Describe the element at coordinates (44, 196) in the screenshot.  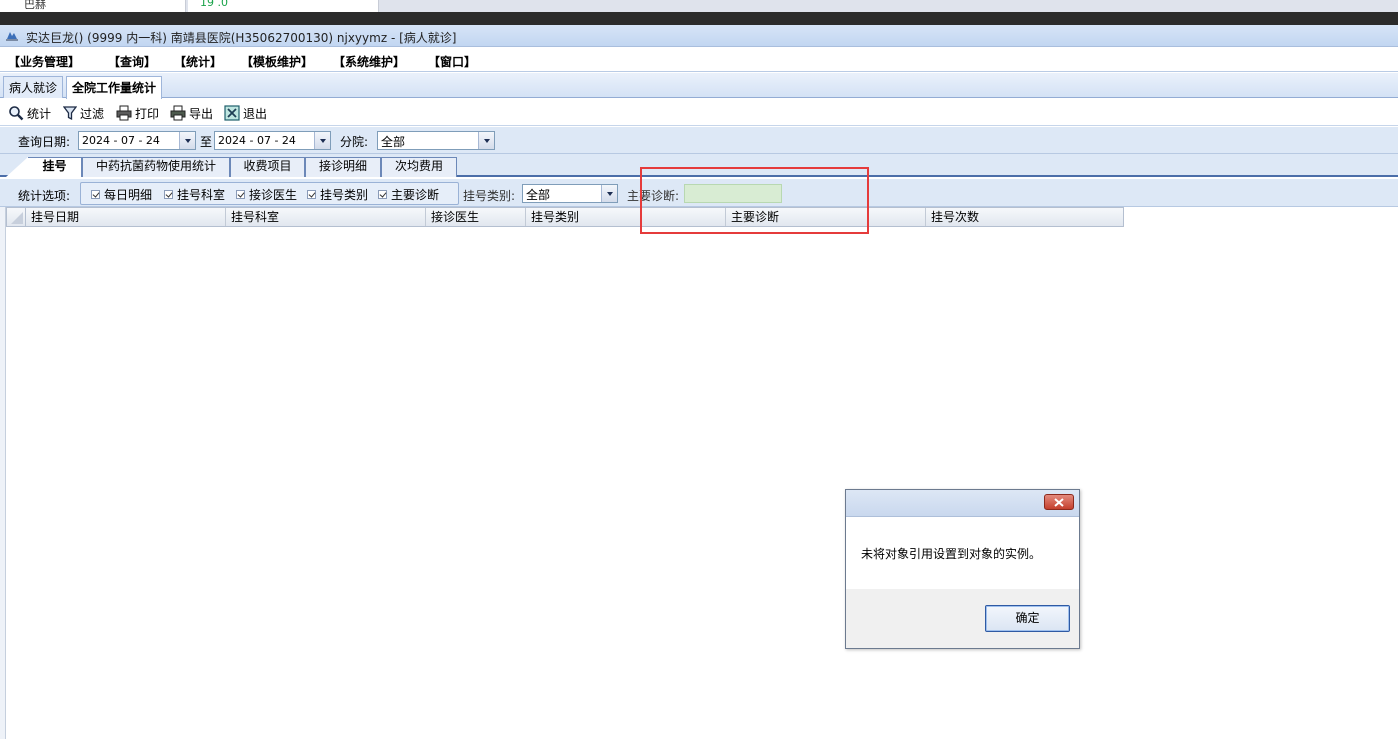
I see `options-label: 统计选项:` at that location.